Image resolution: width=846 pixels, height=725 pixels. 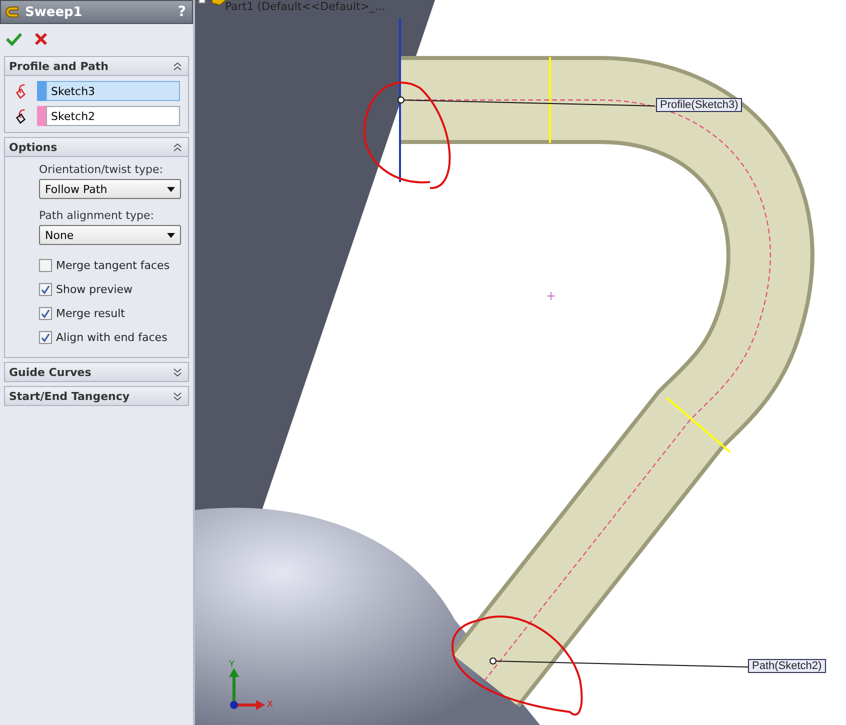 I want to click on callout-label: Path(Sketch2), so click(x=787, y=666).